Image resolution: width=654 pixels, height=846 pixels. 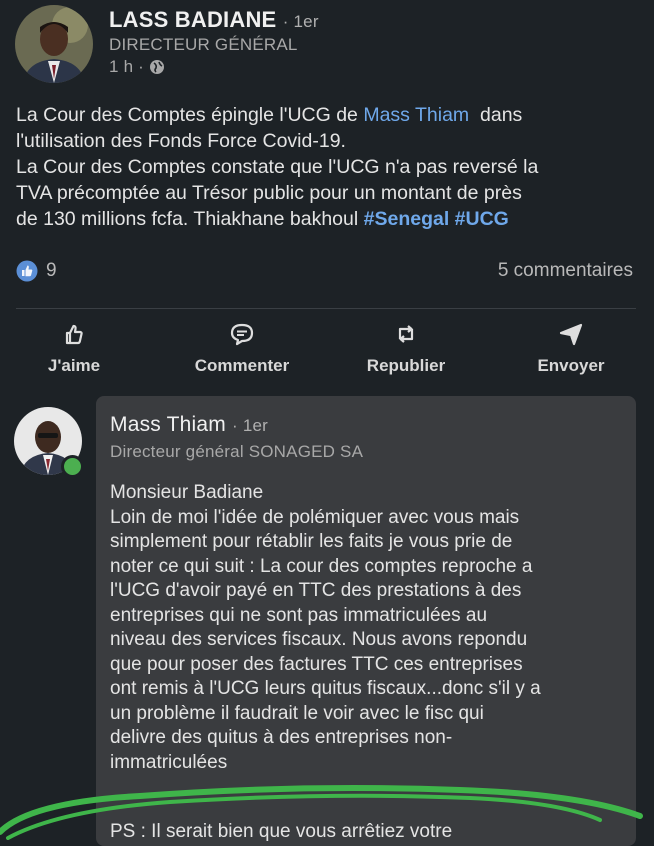 What do you see at coordinates (127, 66) in the screenshot?
I see `post-time: 1 h ·` at bounding box center [127, 66].